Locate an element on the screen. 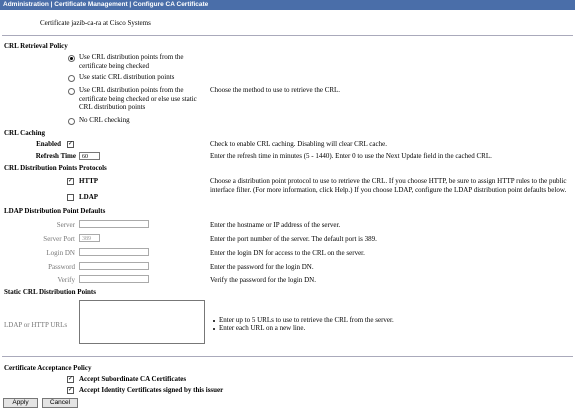  login-dn-label: Login DN is located at coordinates (60, 253).